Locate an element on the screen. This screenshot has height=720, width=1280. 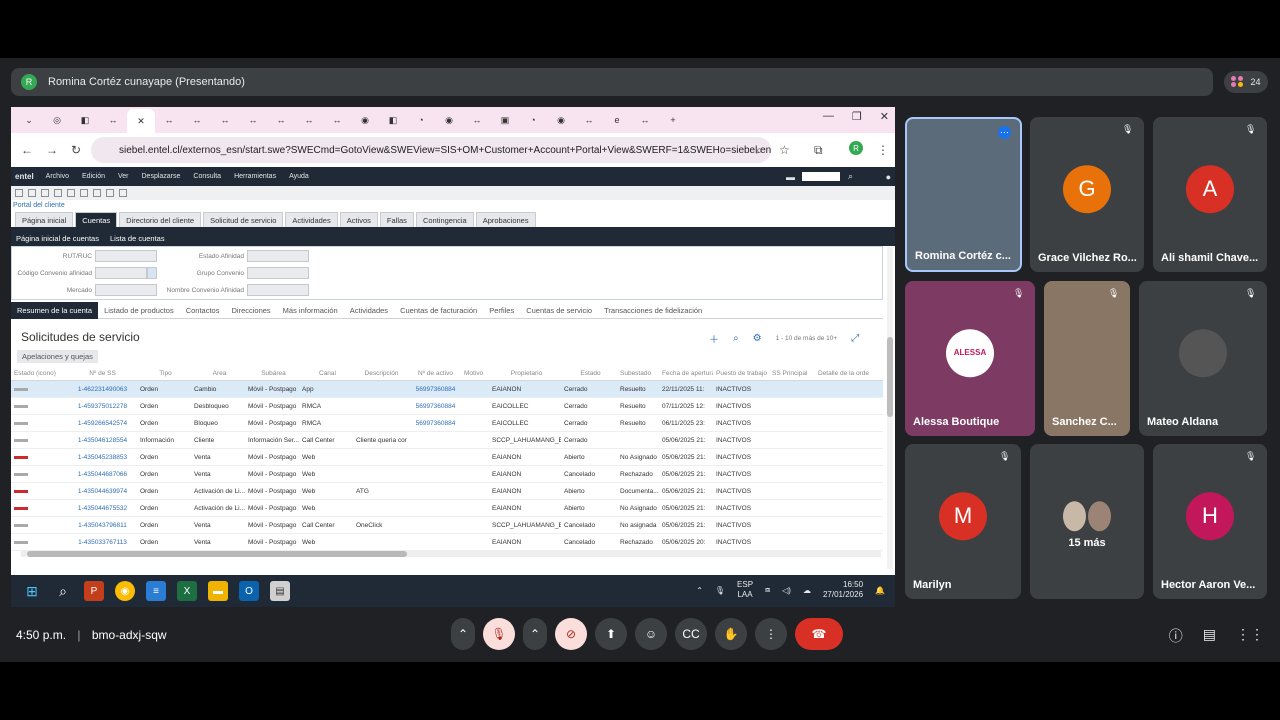
battery-icon: ☁ is located at coordinates (807, 590).